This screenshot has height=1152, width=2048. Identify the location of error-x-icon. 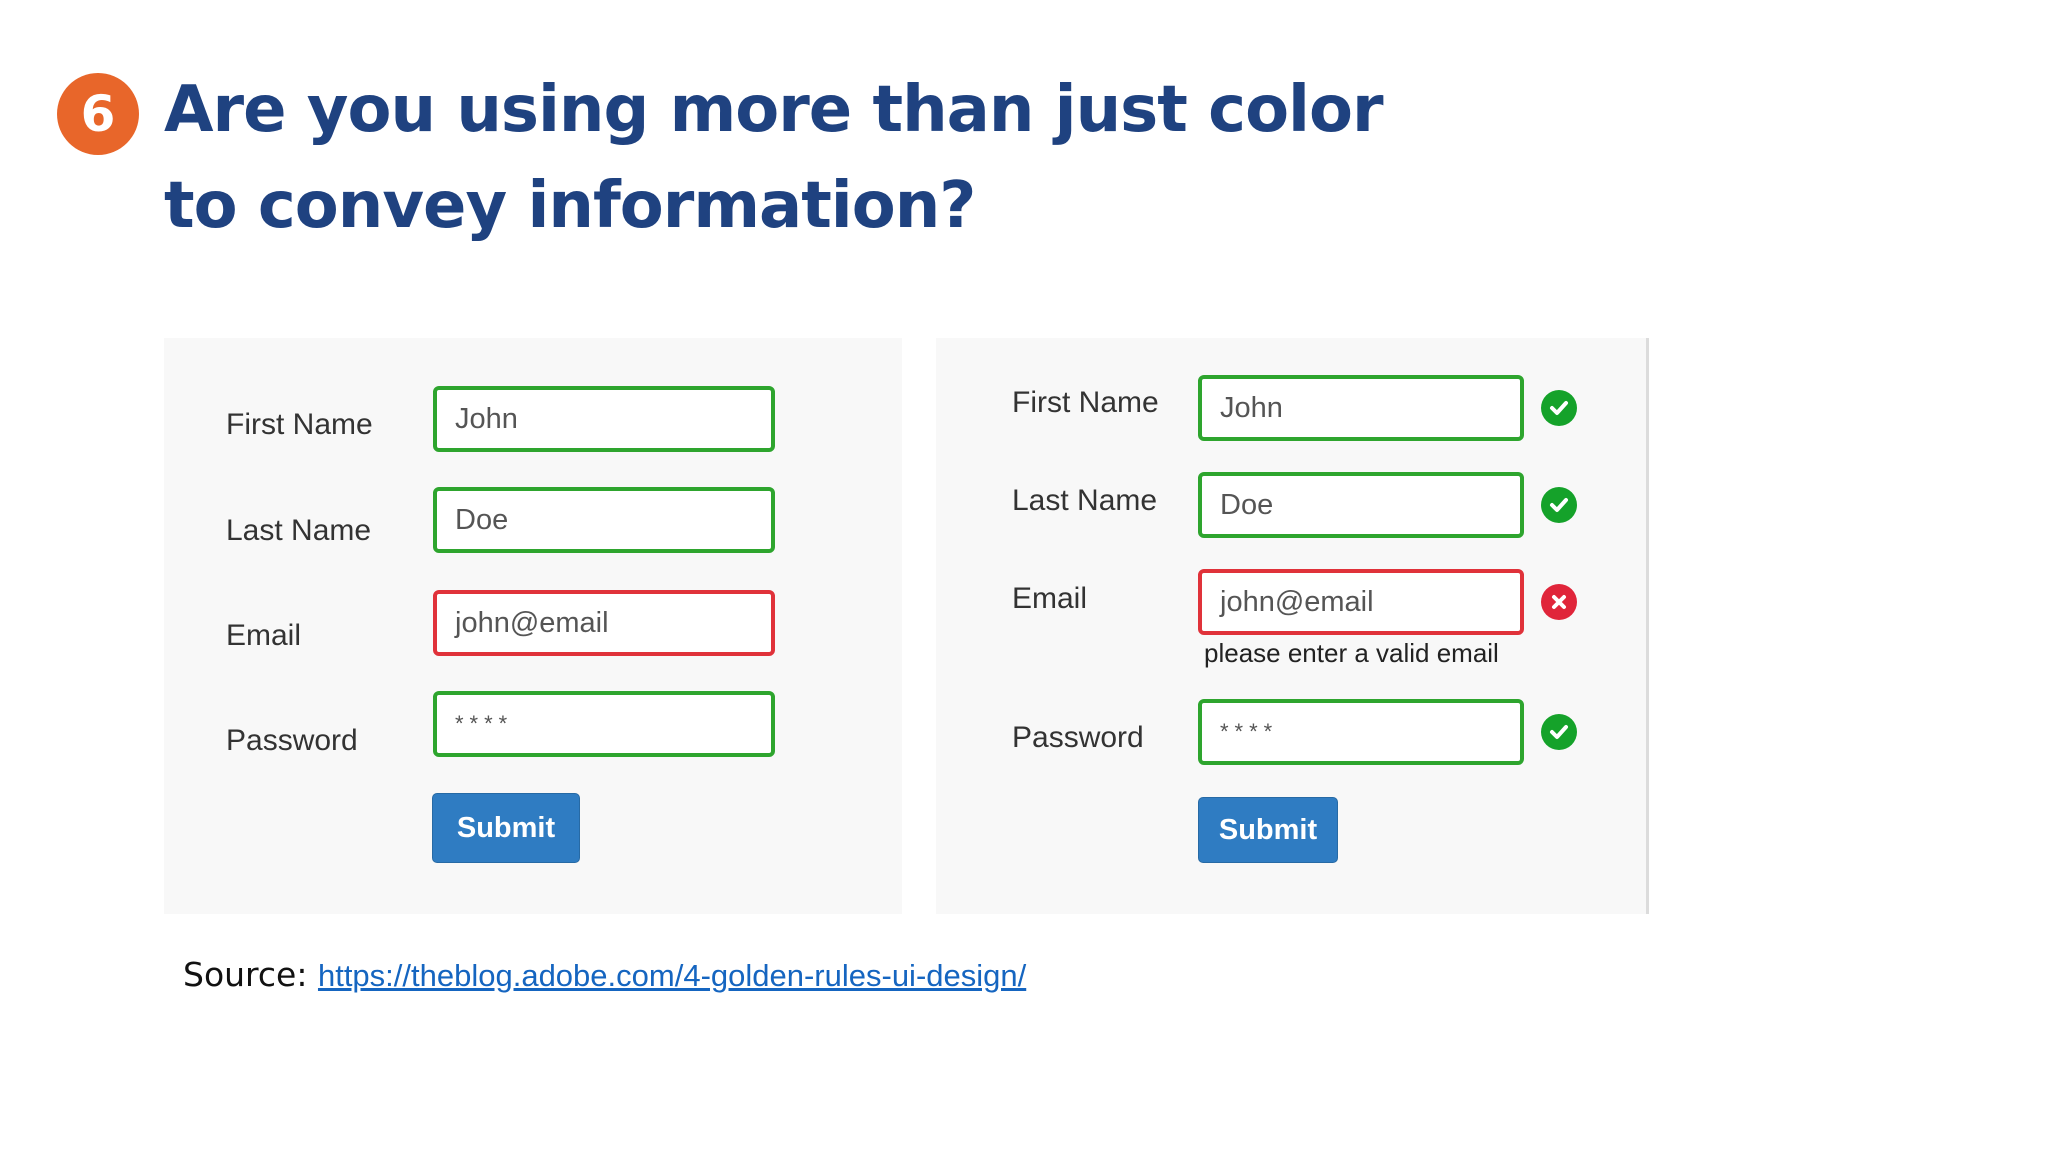
(1559, 602).